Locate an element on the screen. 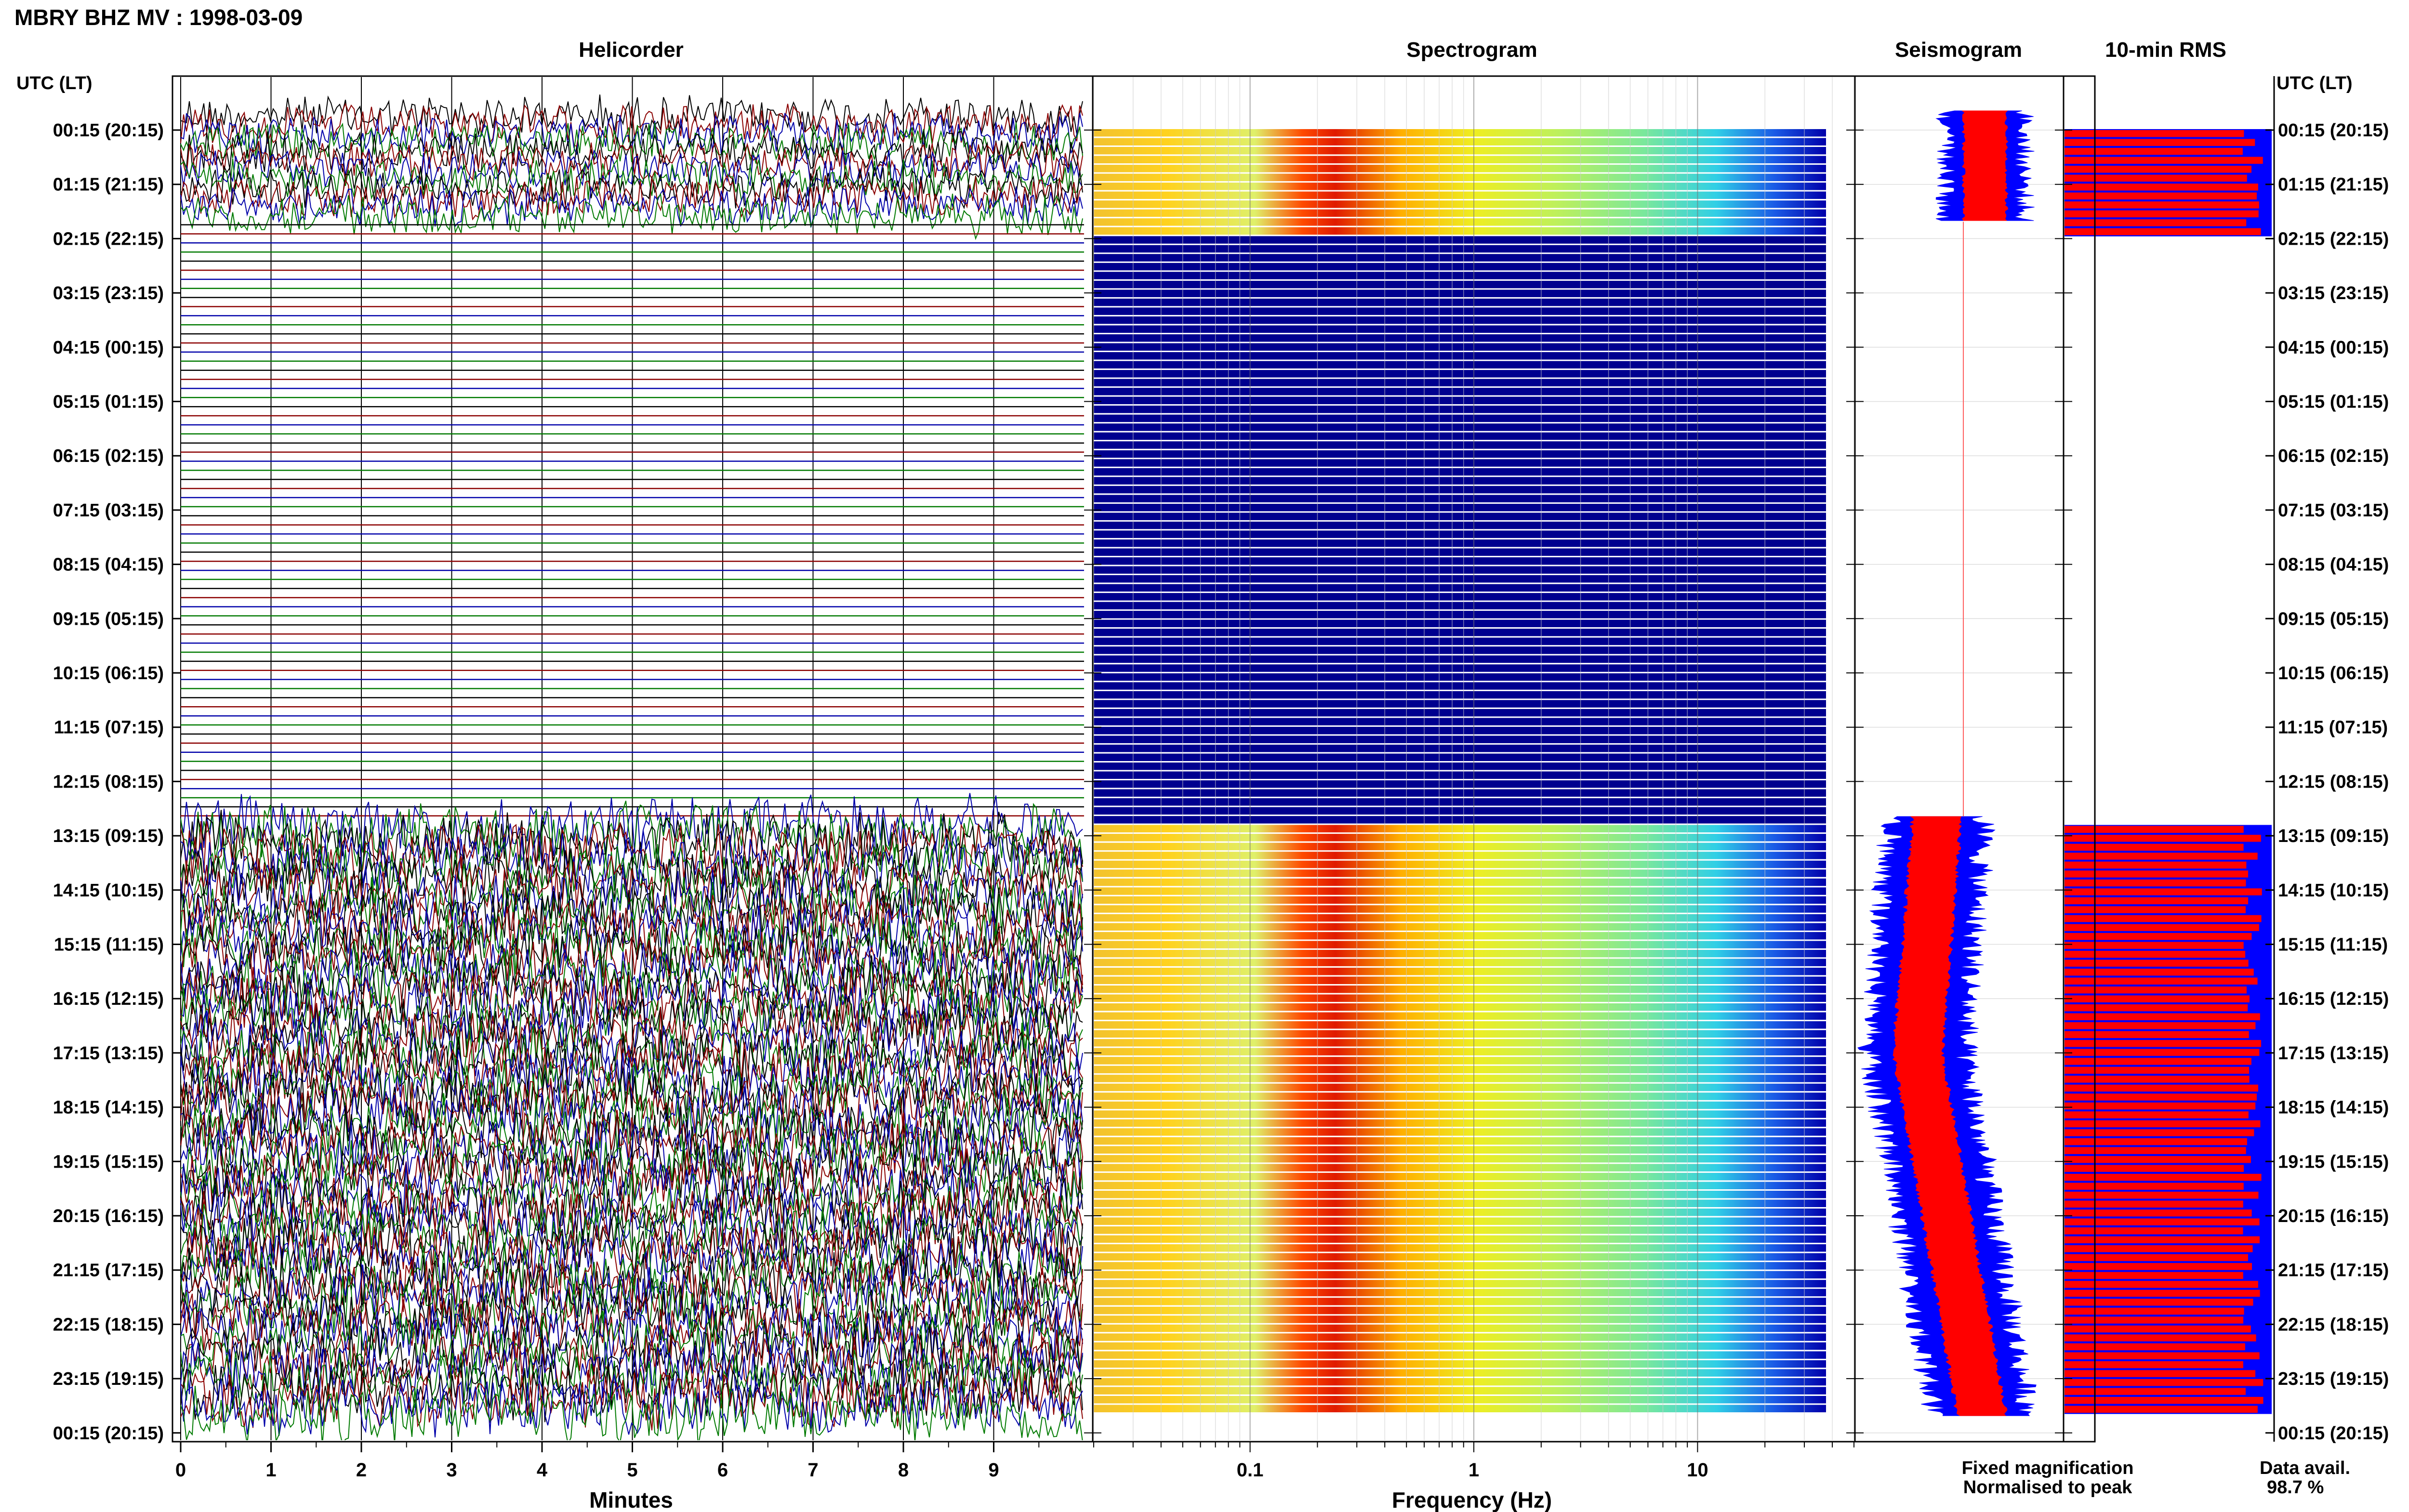 This screenshot has height=1512, width=2409. minutes-tick-label: 3 is located at coordinates (451, 1470).